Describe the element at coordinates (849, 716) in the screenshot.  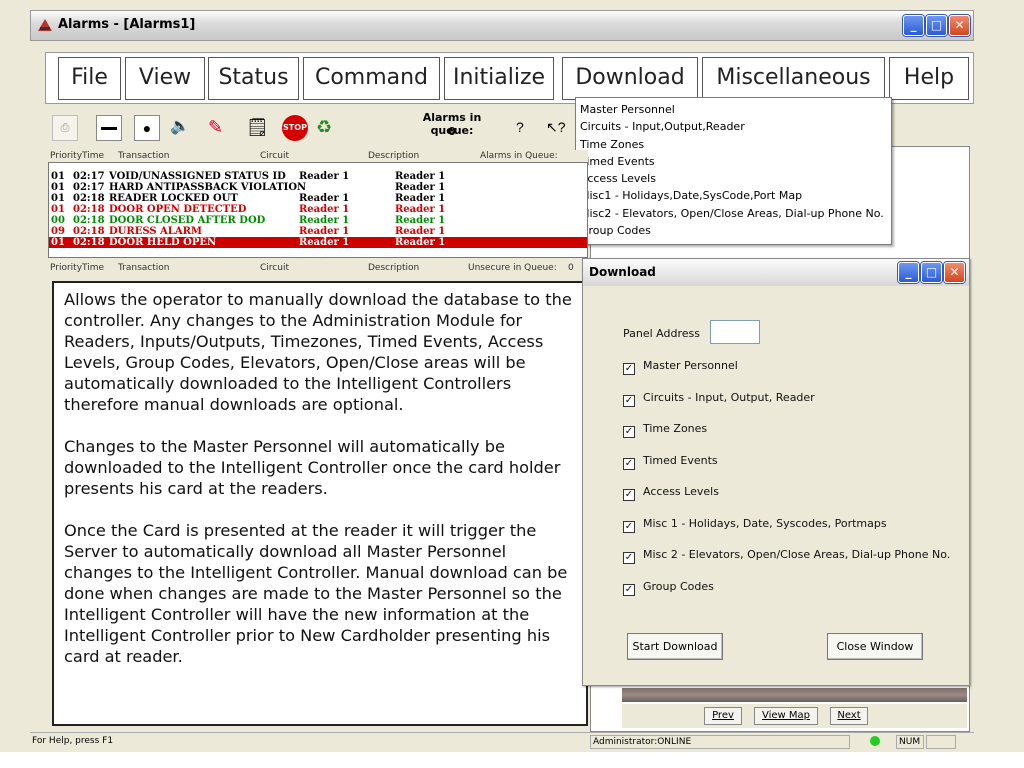
I see `next-button: Next` at that location.